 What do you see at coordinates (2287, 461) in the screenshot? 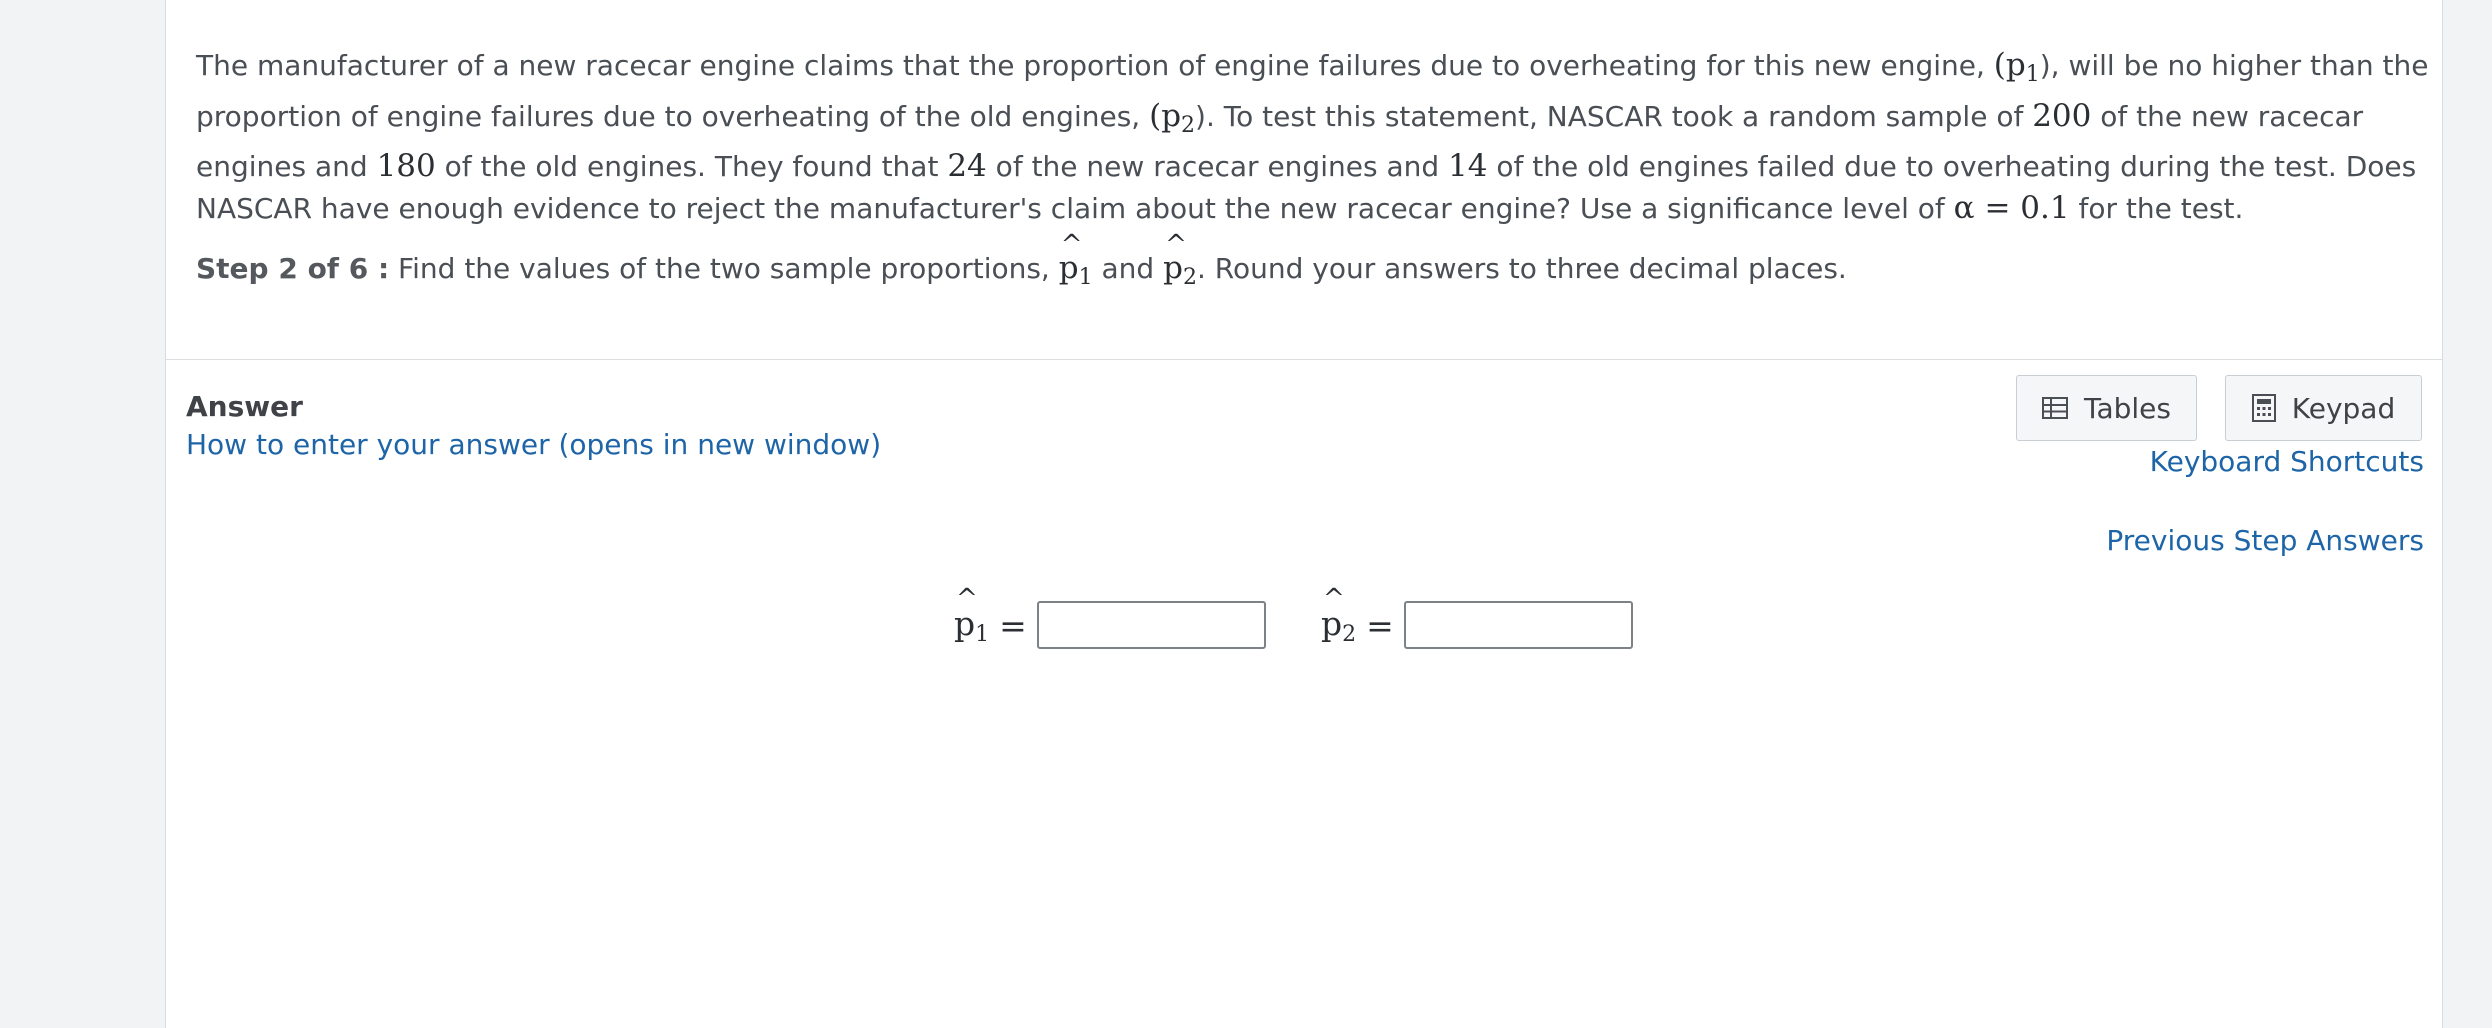
I see `keyboard-shortcuts-link: Keyboard Shortcuts` at bounding box center [2287, 461].